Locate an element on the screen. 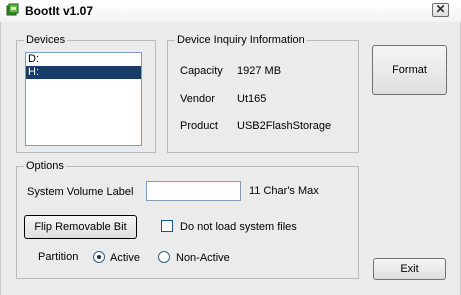 Image resolution: width=461 pixels, height=295 pixels. title-bar: BootIt v1.07 ✕ is located at coordinates (230, 11).